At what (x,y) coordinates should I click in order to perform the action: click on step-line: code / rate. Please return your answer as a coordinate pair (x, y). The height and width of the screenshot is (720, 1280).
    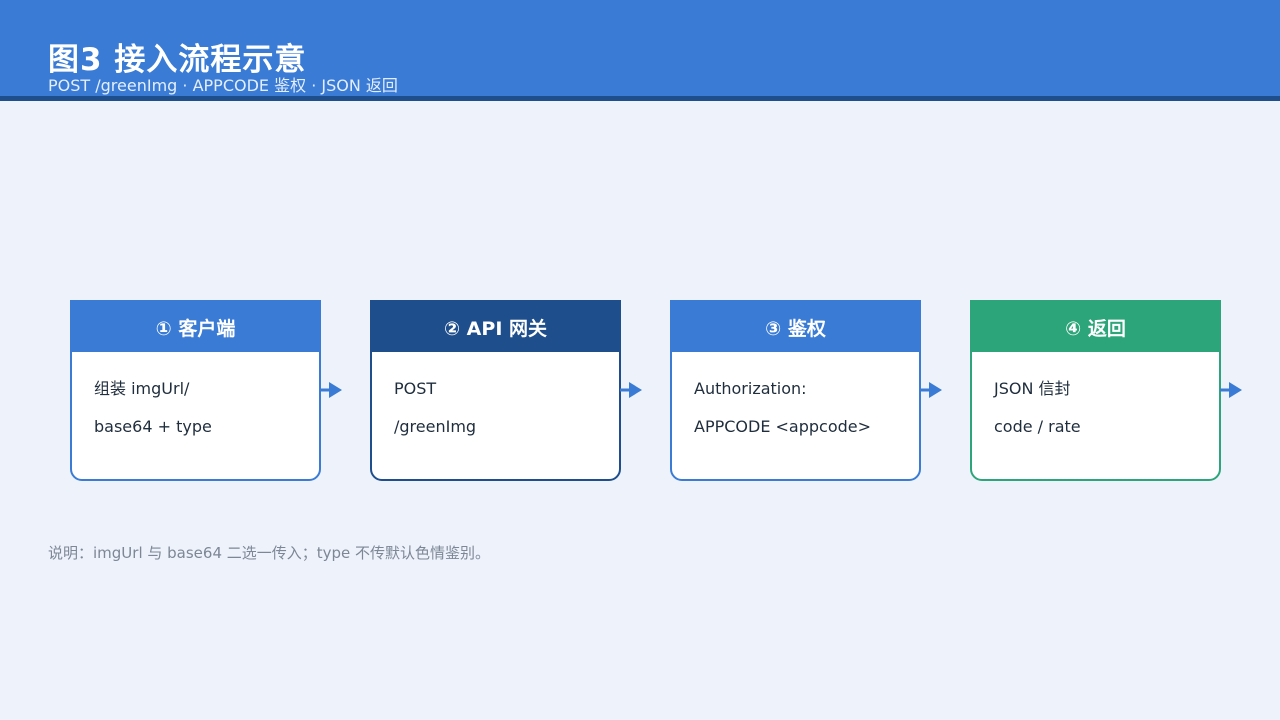
    Looking at the image, I should click on (1037, 426).